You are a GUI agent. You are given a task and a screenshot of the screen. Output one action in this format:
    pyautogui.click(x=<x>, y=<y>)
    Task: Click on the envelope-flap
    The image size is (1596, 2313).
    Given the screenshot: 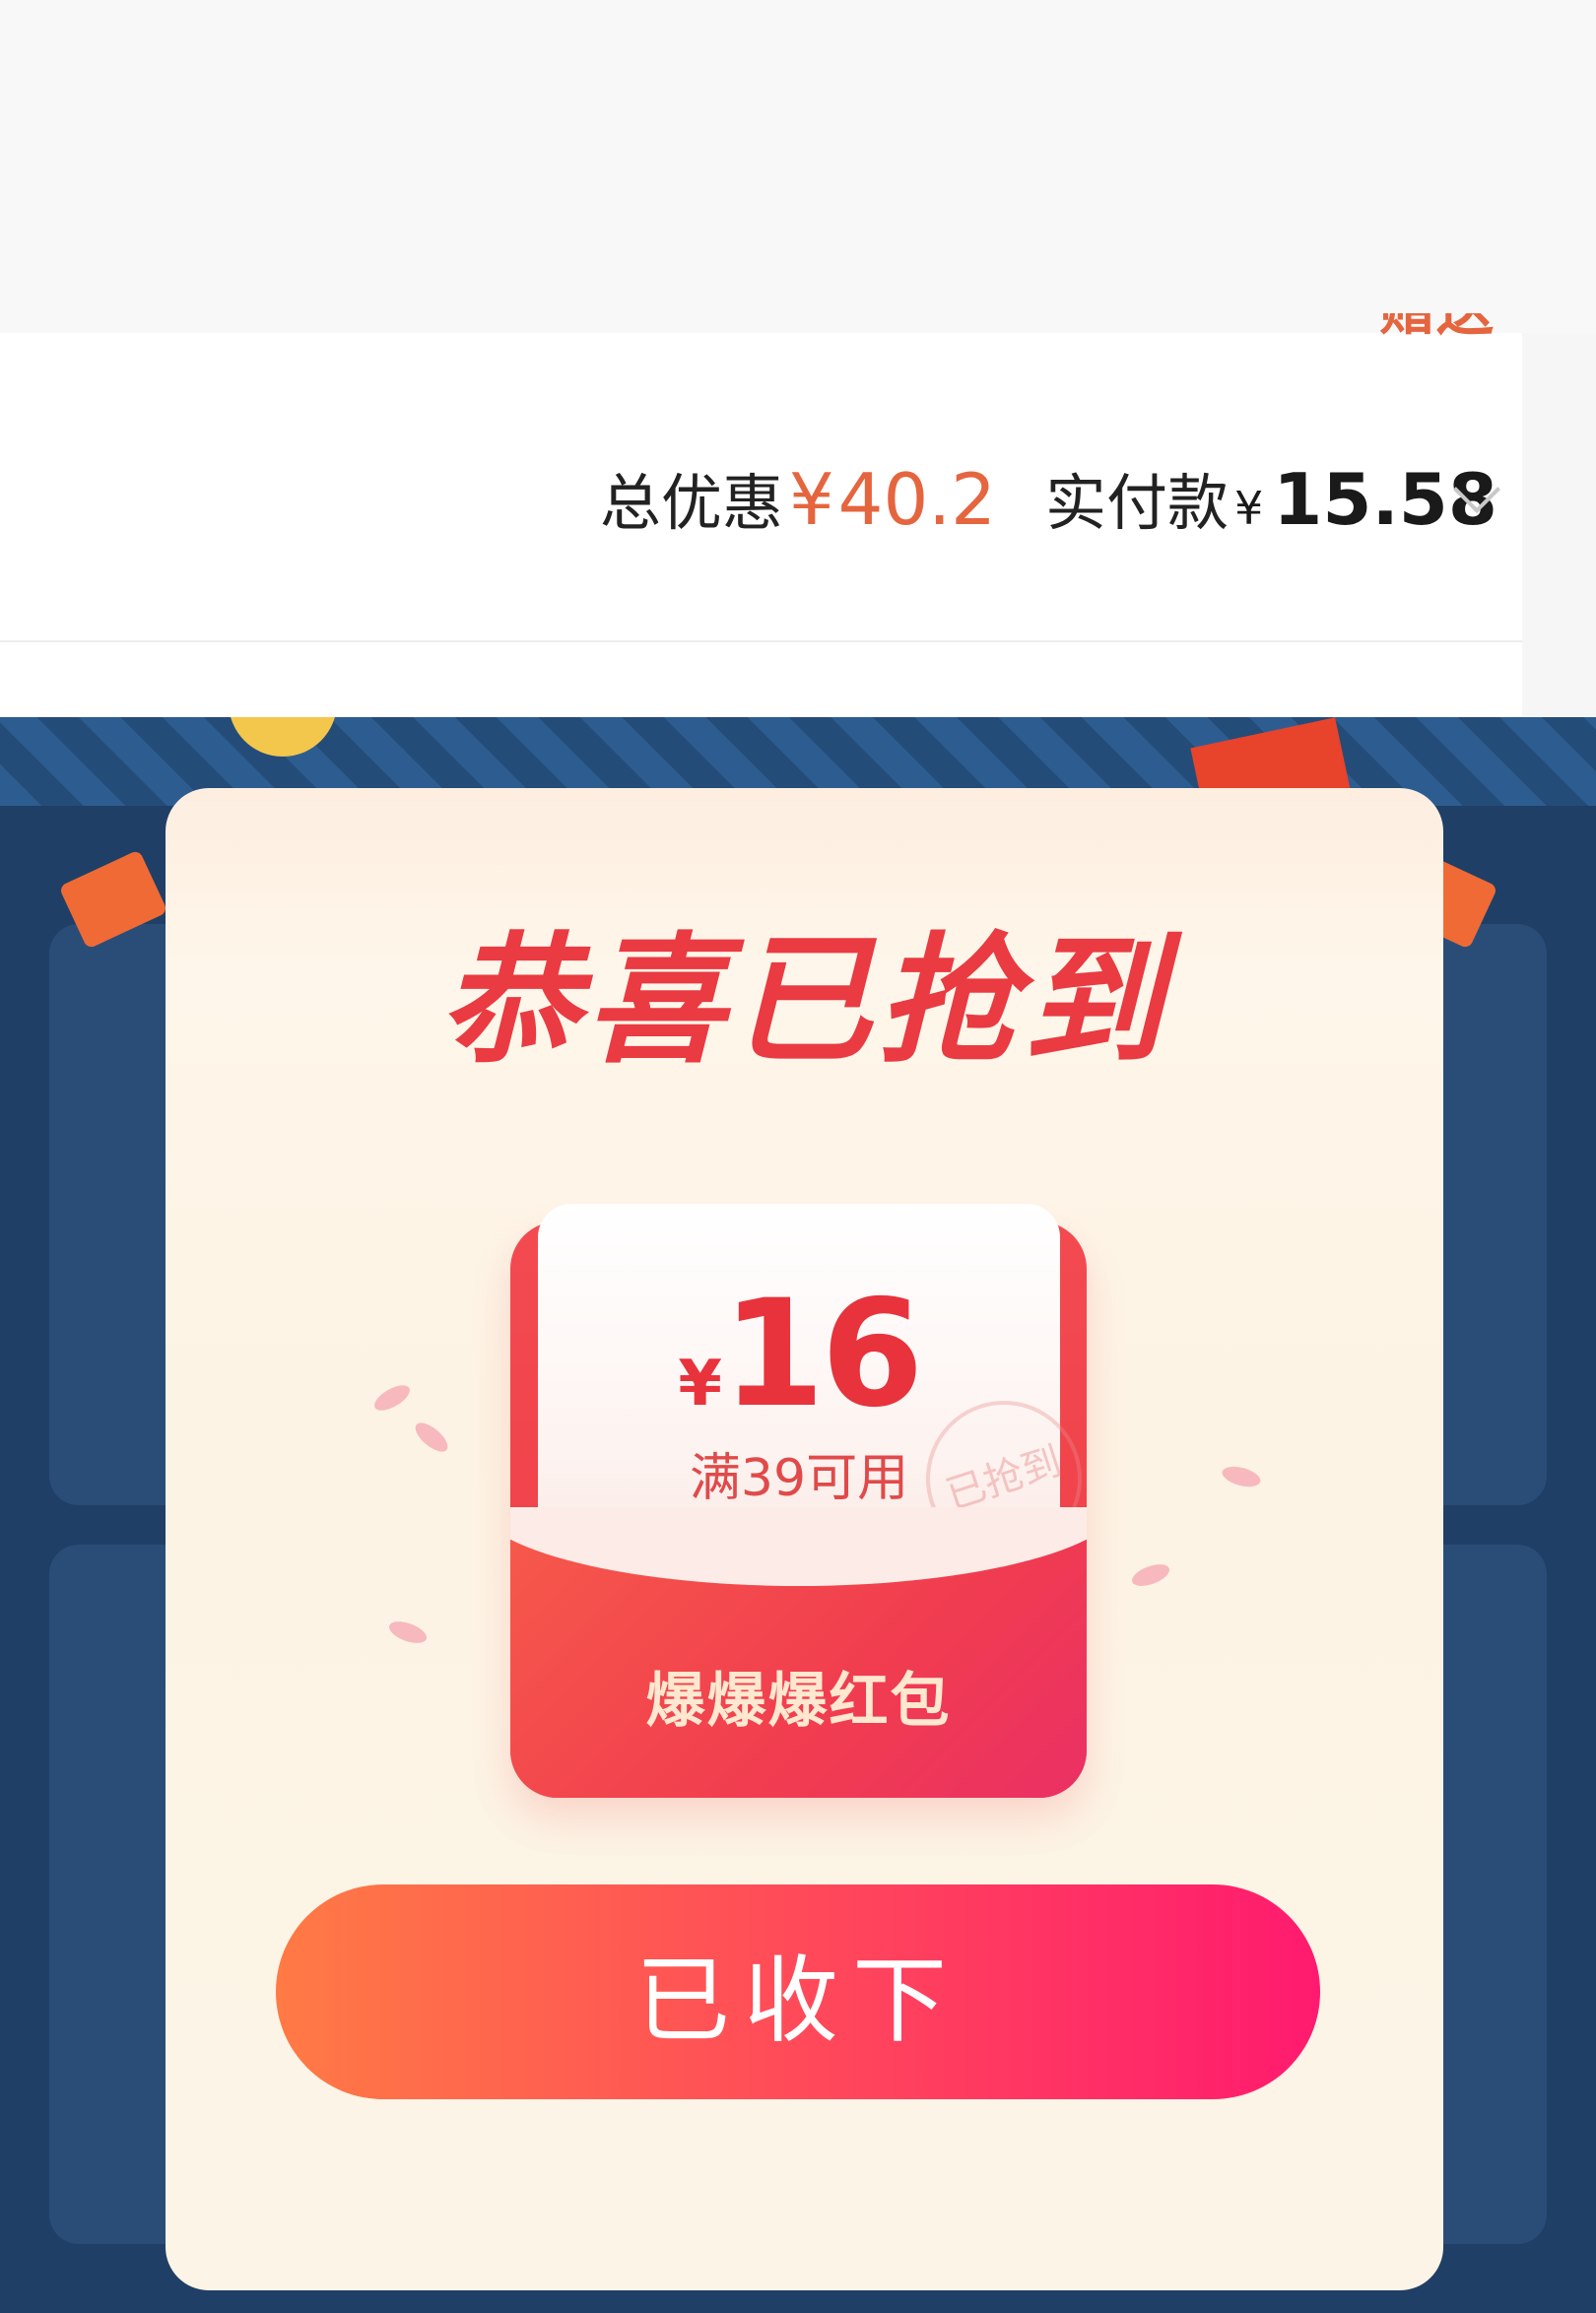 What is the action you would take?
    pyautogui.click(x=799, y=1546)
    